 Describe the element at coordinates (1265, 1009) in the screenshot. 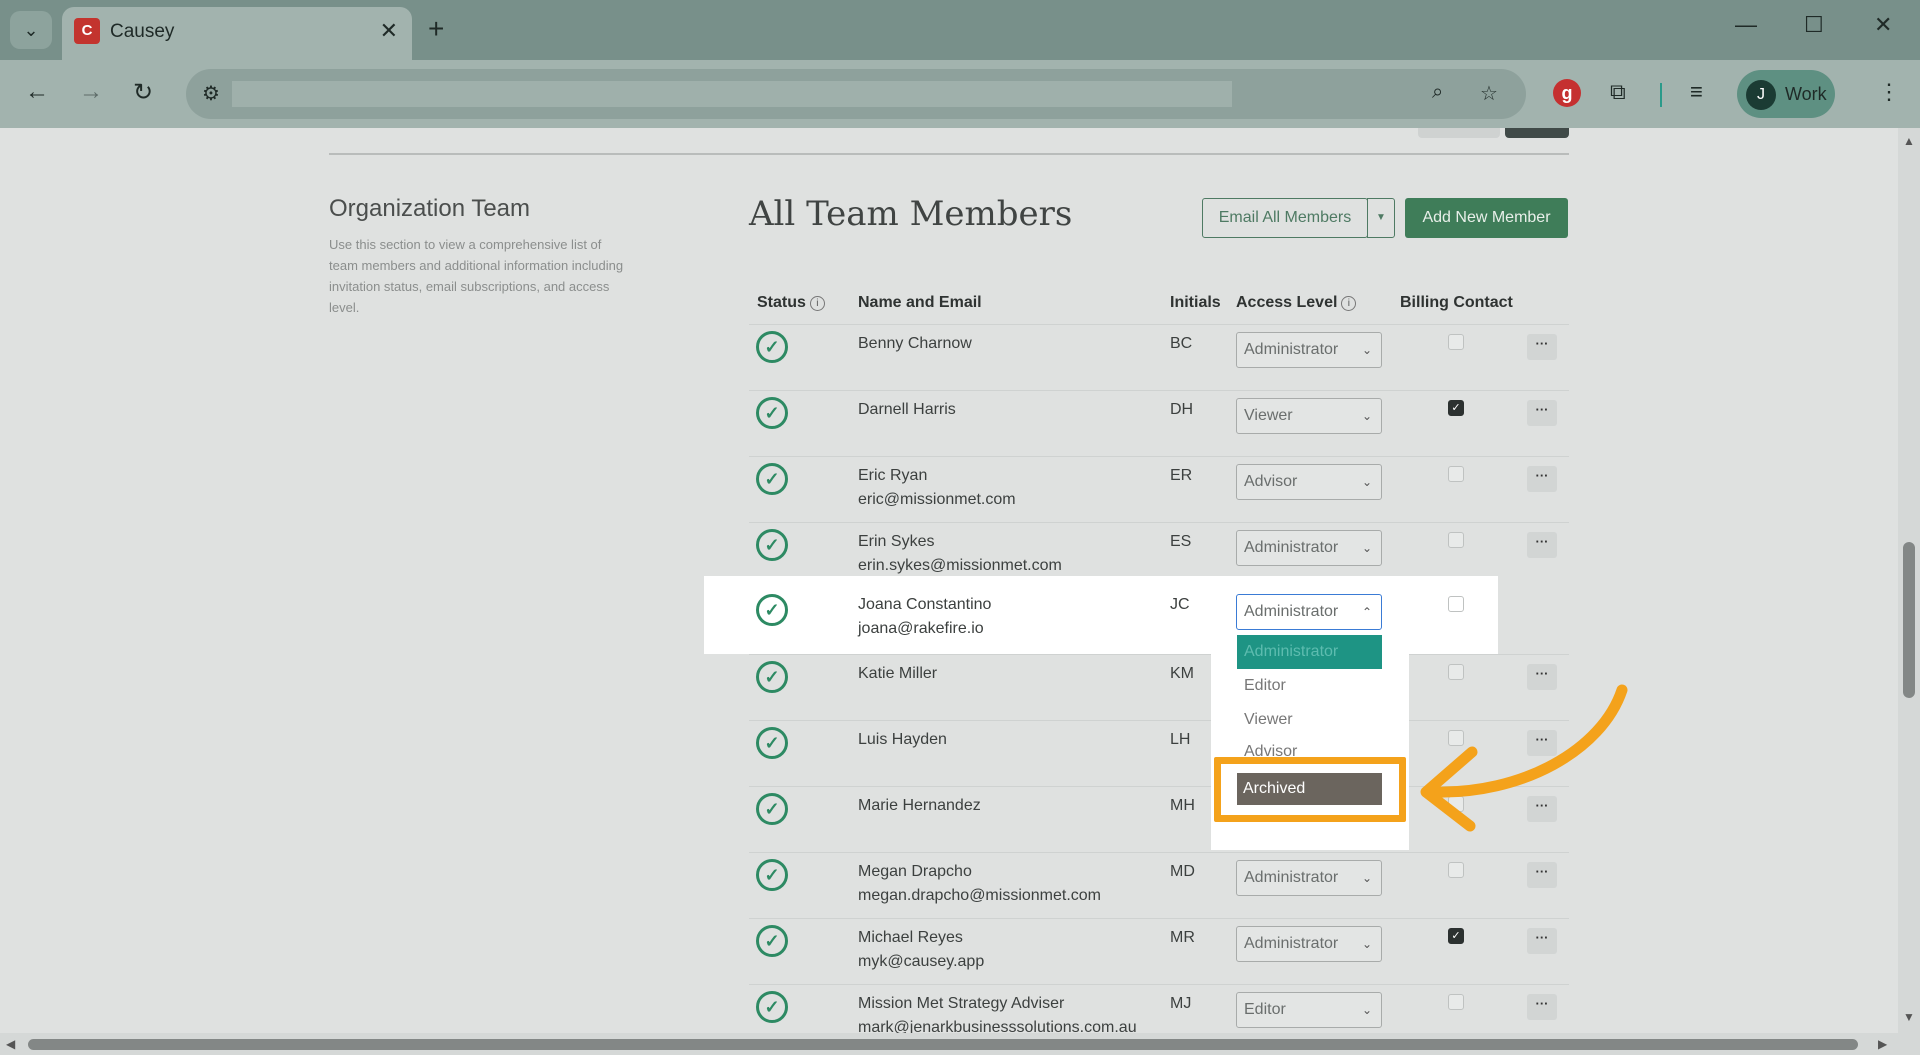

I see `access-level-value: Editor` at that location.